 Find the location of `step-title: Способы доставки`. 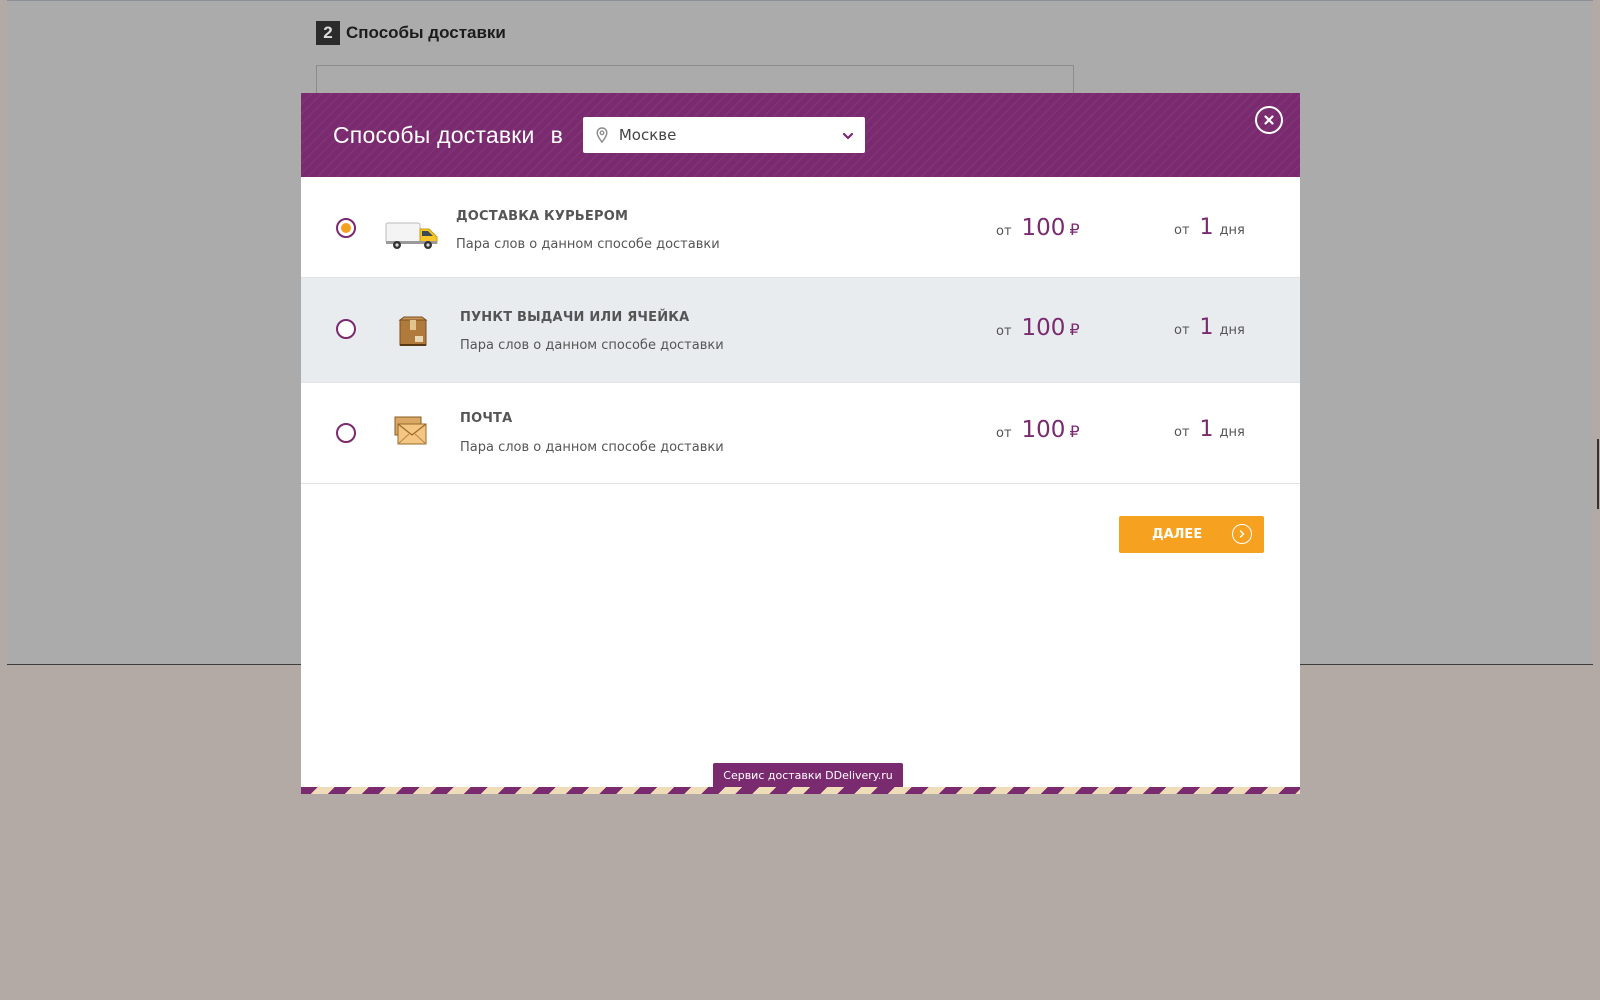

step-title: Способы доставки is located at coordinates (426, 32).